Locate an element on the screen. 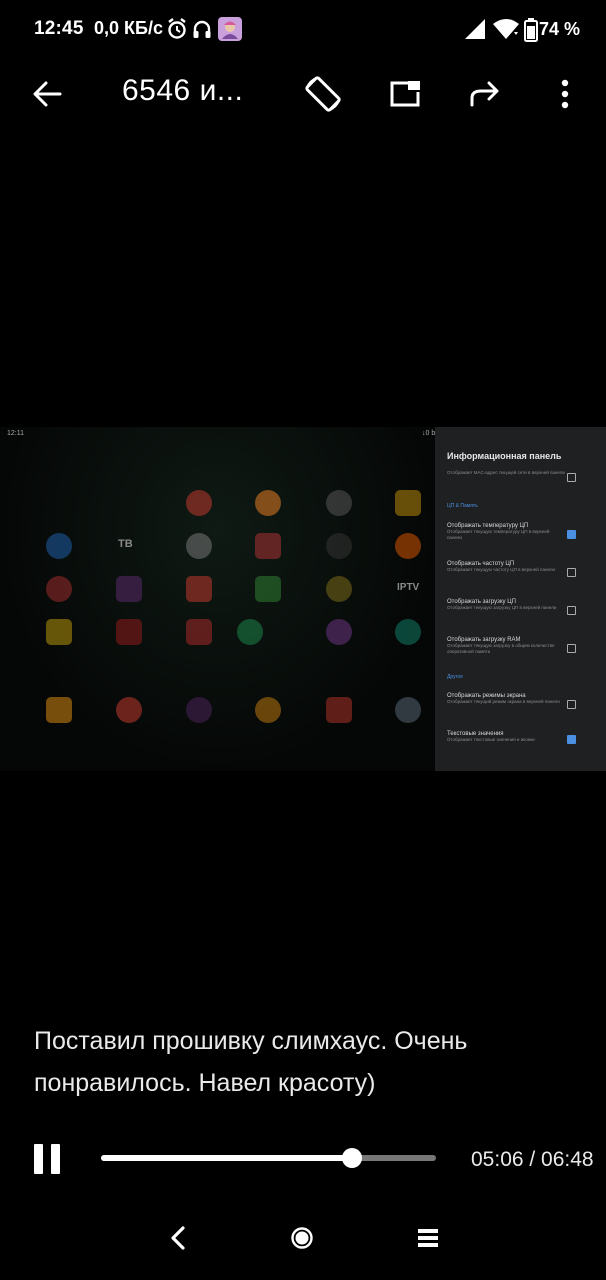 This screenshot has width=606, height=1280. panel-category: ЦП & Память is located at coordinates (462, 506).